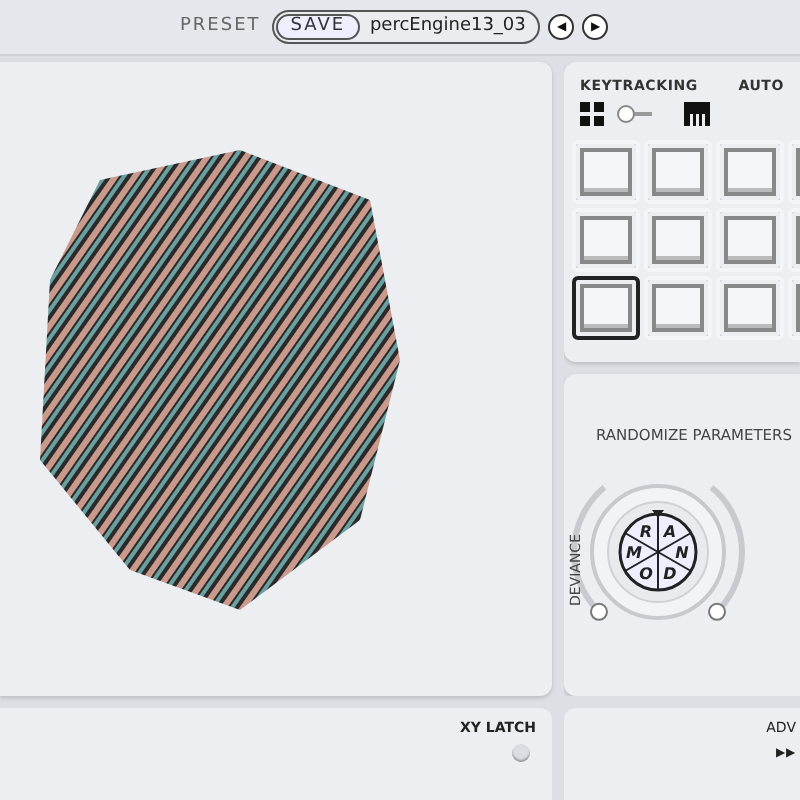 The width and height of the screenshot is (800, 800). What do you see at coordinates (592, 113) in the screenshot?
I see `grid-icon` at bounding box center [592, 113].